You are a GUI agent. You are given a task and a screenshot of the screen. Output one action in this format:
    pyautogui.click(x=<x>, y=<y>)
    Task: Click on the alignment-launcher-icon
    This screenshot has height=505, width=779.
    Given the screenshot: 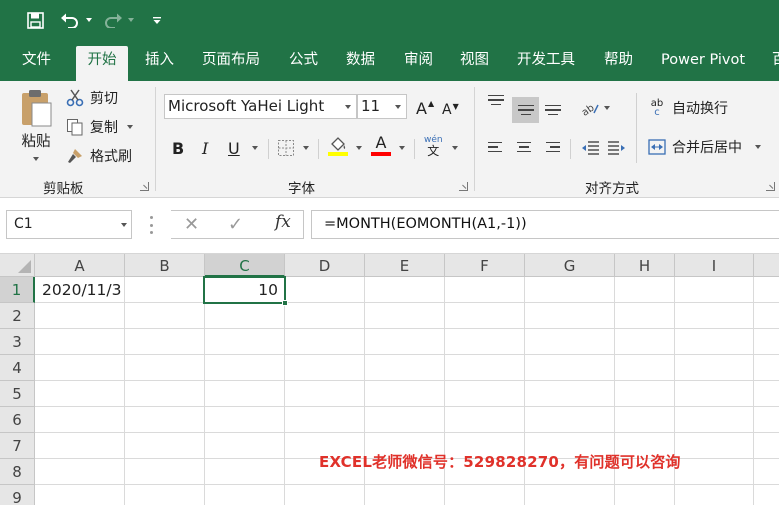 What is the action you would take?
    pyautogui.click(x=770, y=186)
    